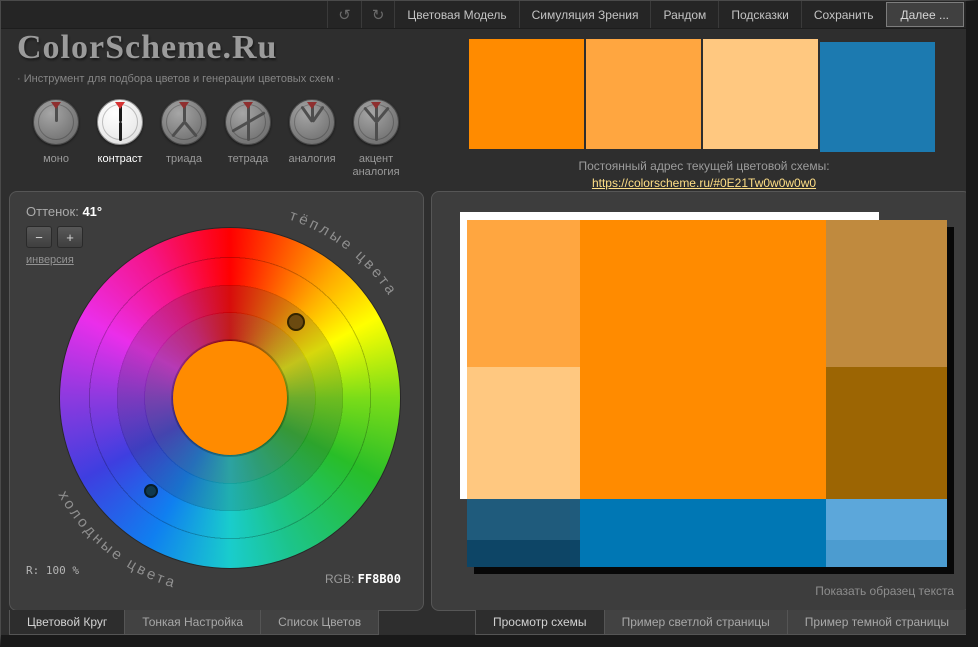 Image resolution: width=978 pixels, height=647 pixels. Describe the element at coordinates (704, 183) in the screenshot. I see `permalink-url: https://colorscheme.ru/#0E21Tw0w0w0w0` at that location.